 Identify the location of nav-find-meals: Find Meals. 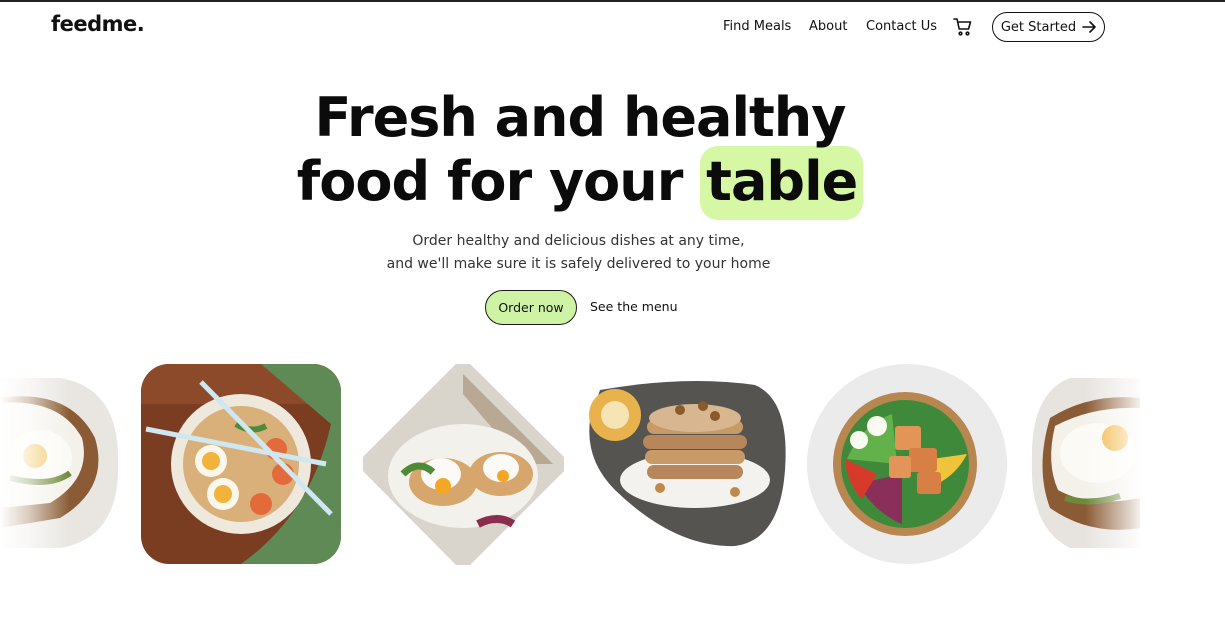
(757, 26).